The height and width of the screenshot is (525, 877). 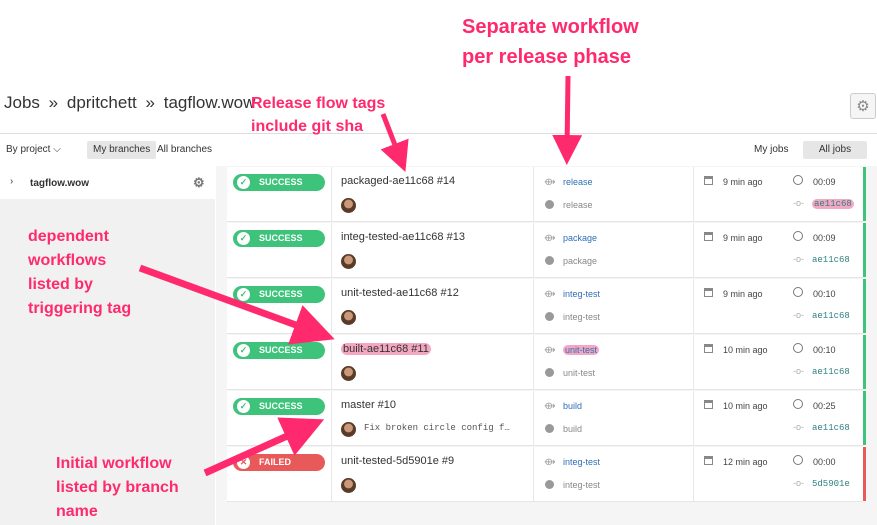 I want to click on my-branches-button: My branches, so click(x=122, y=150).